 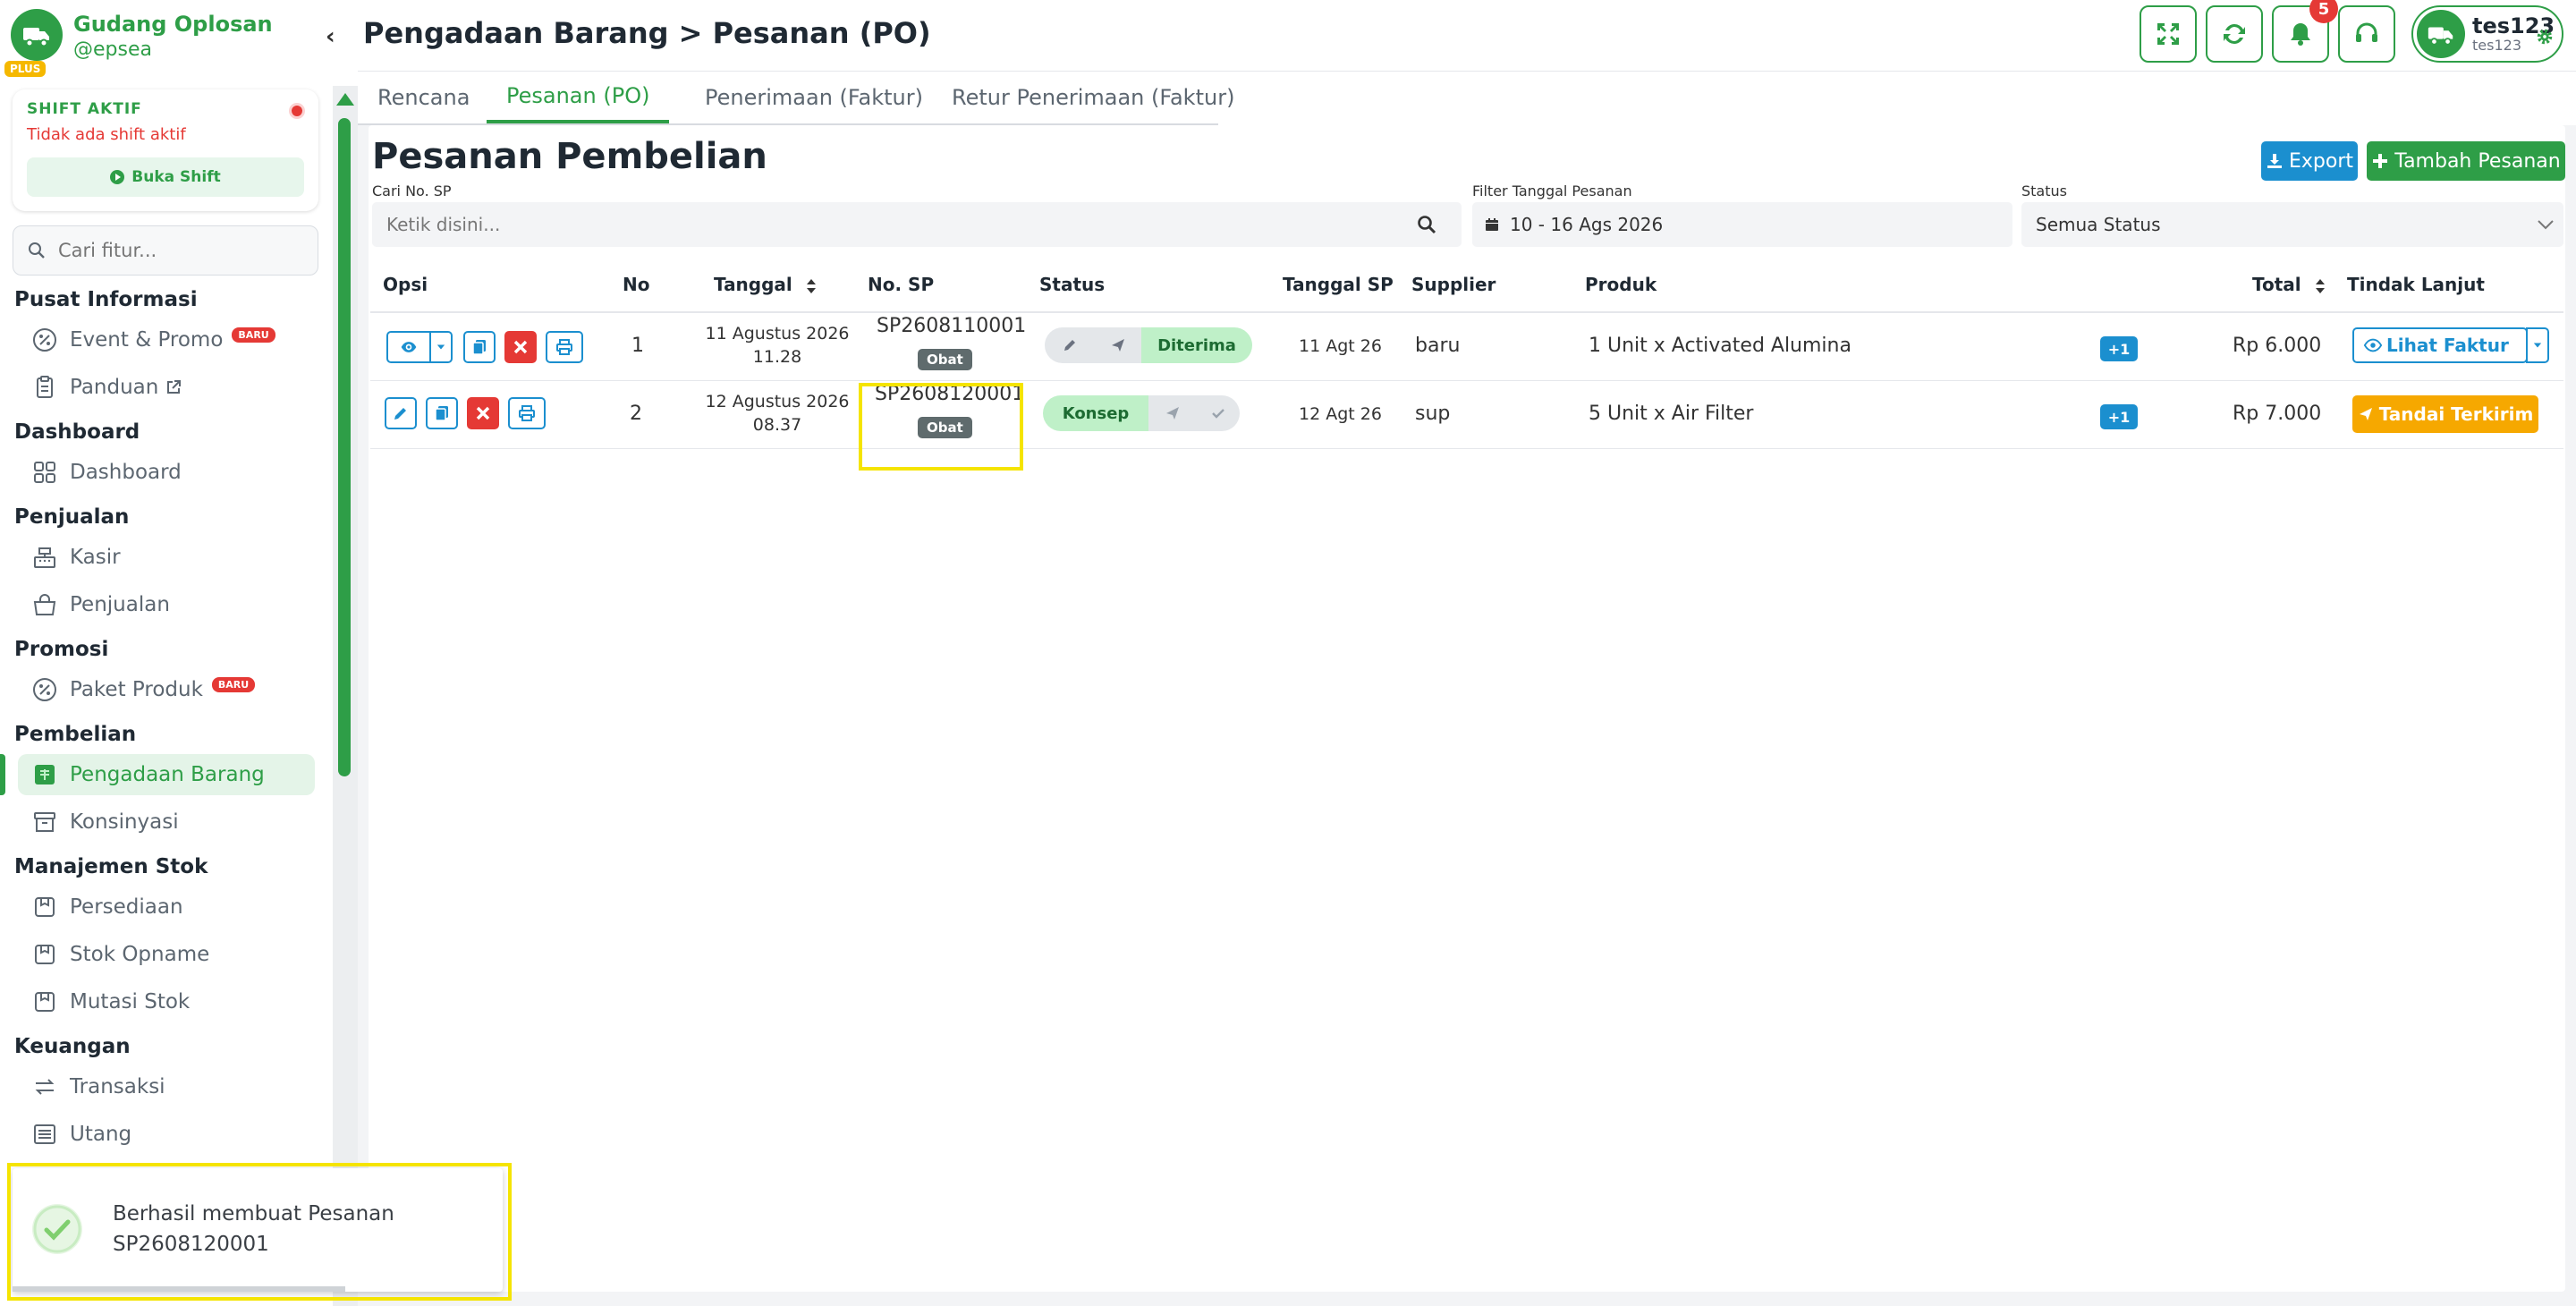 I want to click on tab-pesanan-po: Pesanan (PO), so click(x=578, y=98).